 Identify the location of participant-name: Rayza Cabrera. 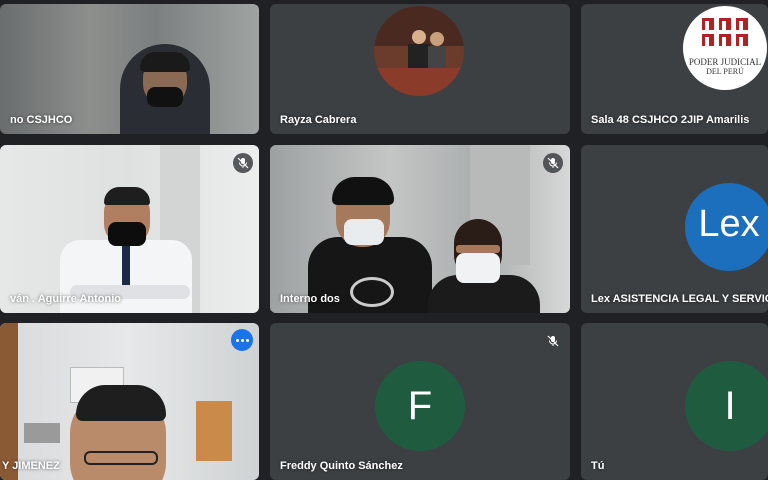
(318, 120).